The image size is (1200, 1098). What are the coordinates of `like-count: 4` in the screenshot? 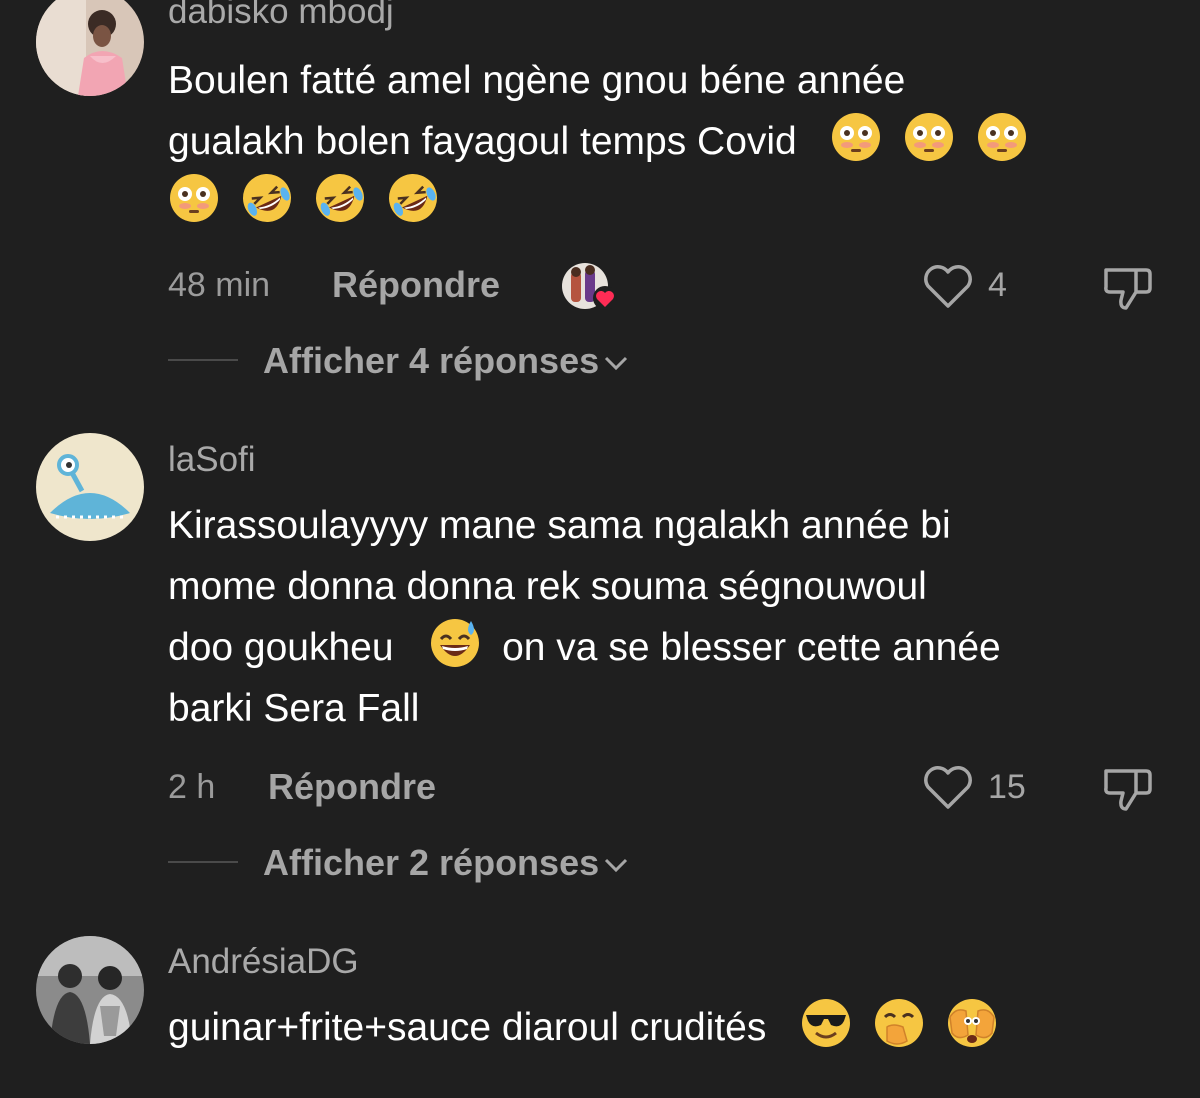 It's located at (997, 285).